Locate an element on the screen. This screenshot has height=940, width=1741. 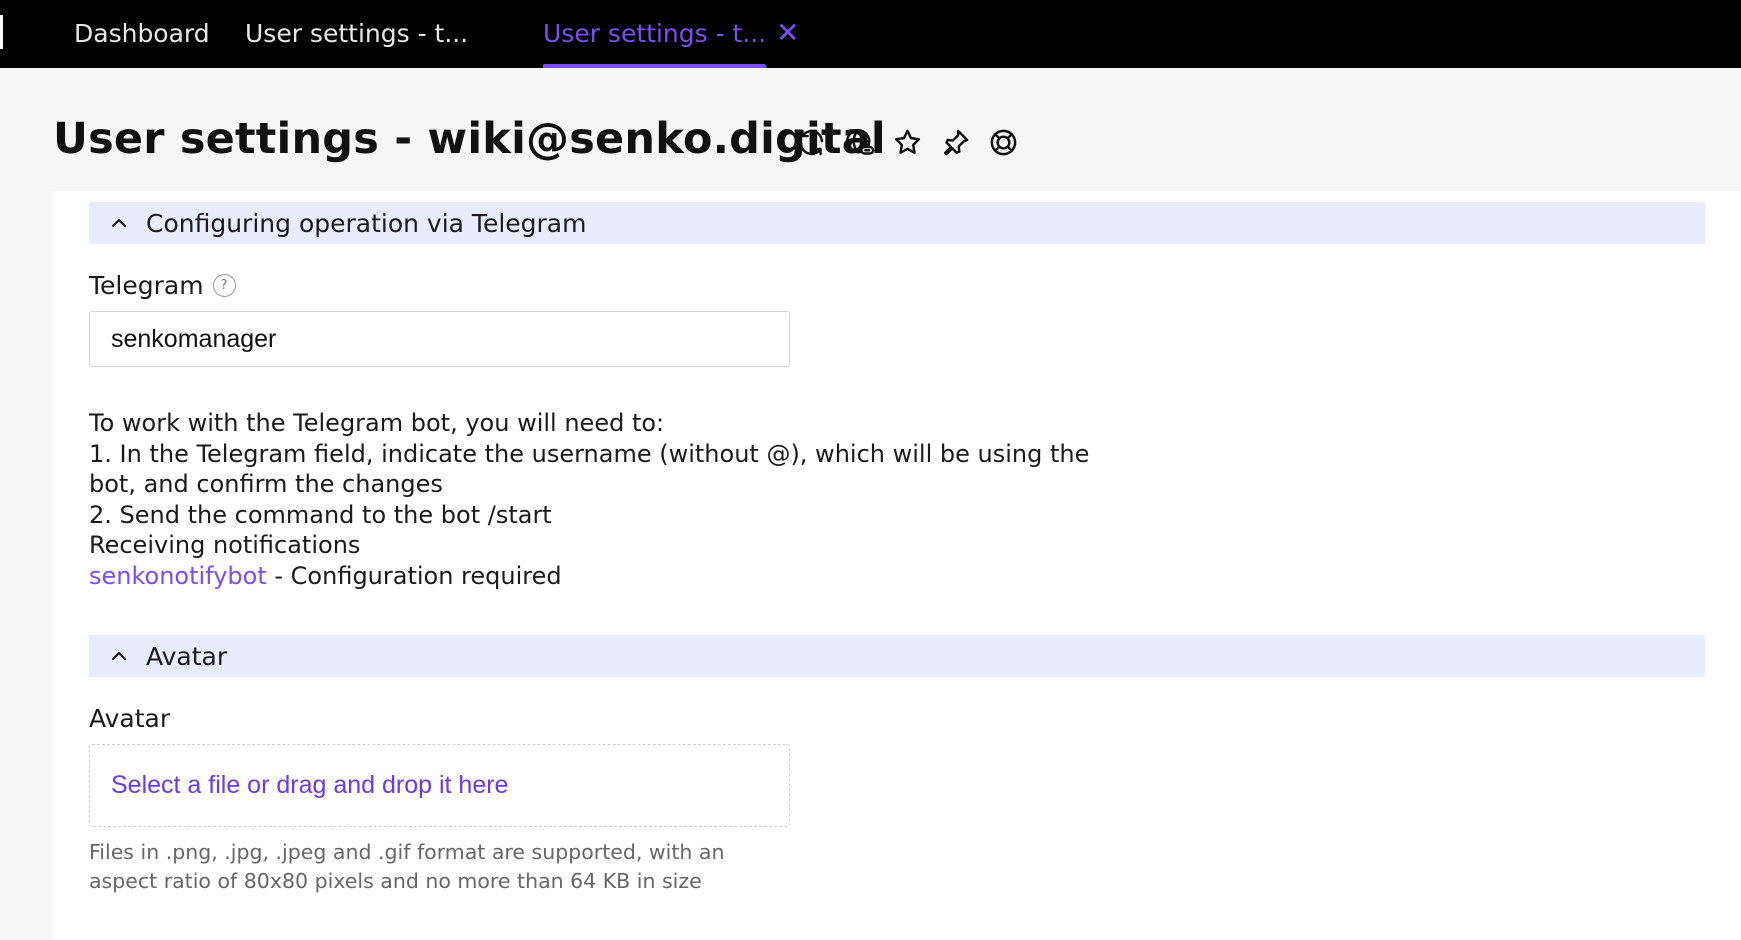
instruction-line: bot, and confirm the changes is located at coordinates (266, 484).